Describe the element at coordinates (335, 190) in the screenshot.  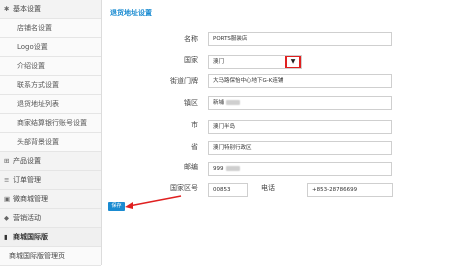
I see `phone-value: +853-28786699` at that location.